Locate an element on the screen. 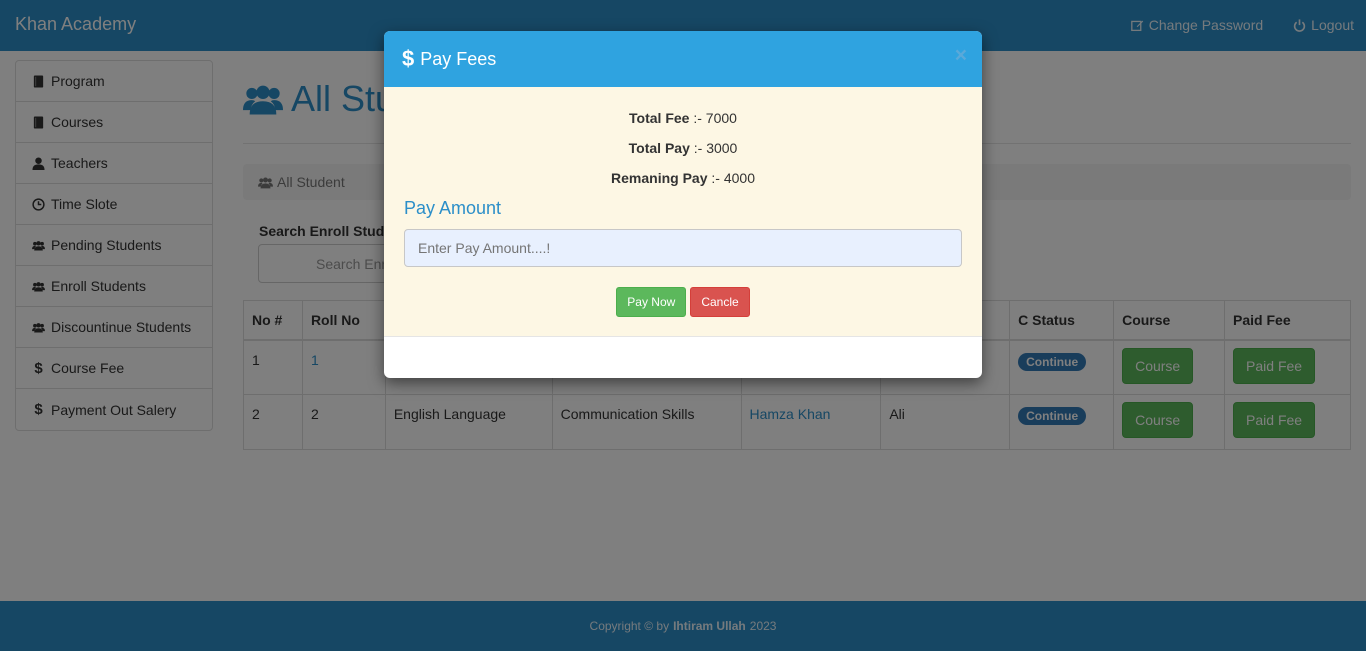 Image resolution: width=1366 pixels, height=651 pixels. dollar-icon: $ is located at coordinates (408, 58).